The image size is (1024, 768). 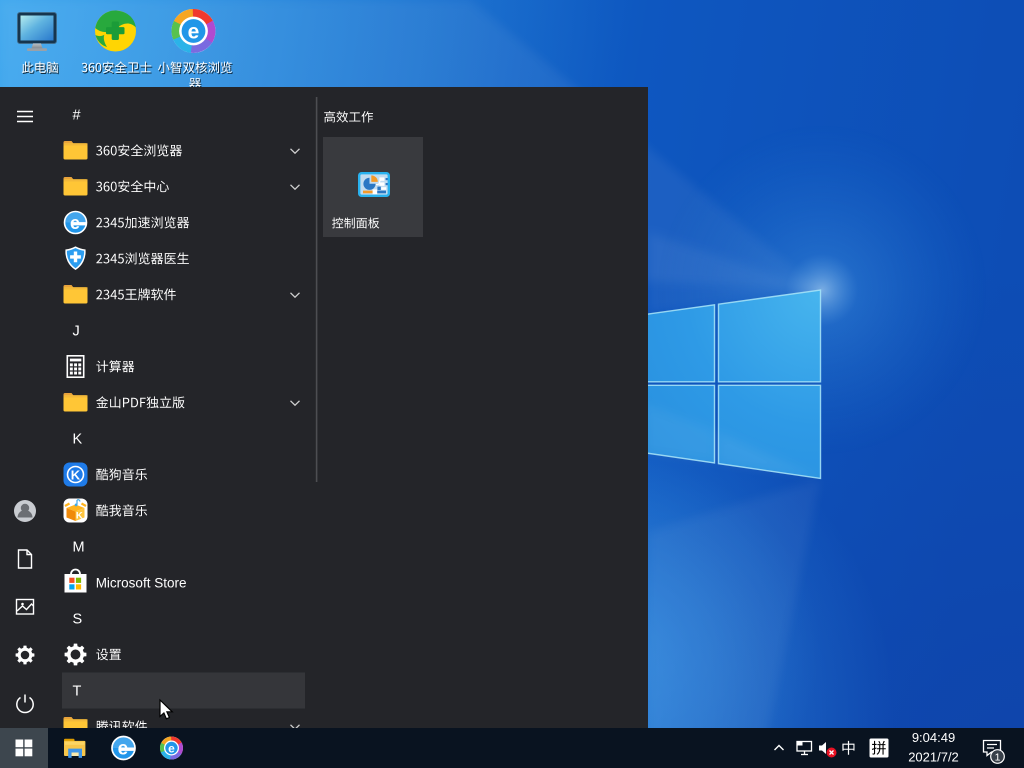 I want to click on svg-text: T, so click(x=77, y=692).